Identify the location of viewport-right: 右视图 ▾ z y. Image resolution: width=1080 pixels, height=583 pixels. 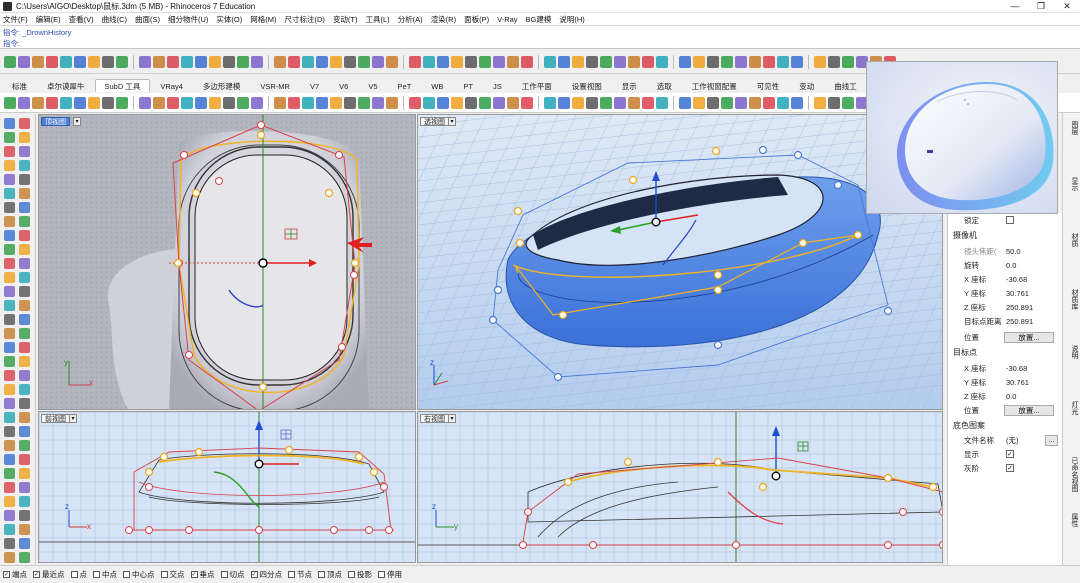
(680, 487).